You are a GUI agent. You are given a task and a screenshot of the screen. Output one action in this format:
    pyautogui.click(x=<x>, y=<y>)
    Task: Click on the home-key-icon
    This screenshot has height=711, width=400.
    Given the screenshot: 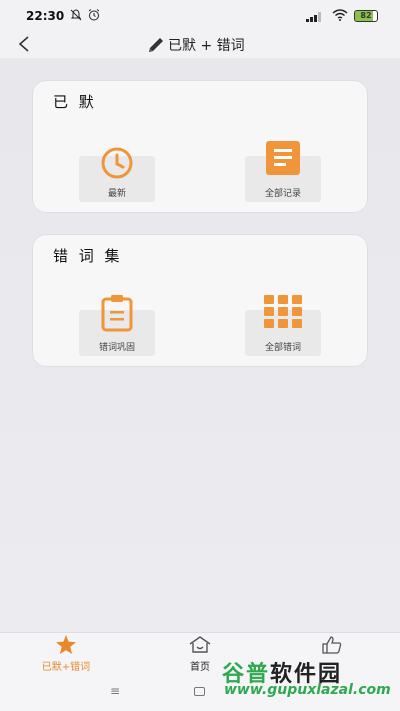 What is the action you would take?
    pyautogui.click(x=199, y=691)
    